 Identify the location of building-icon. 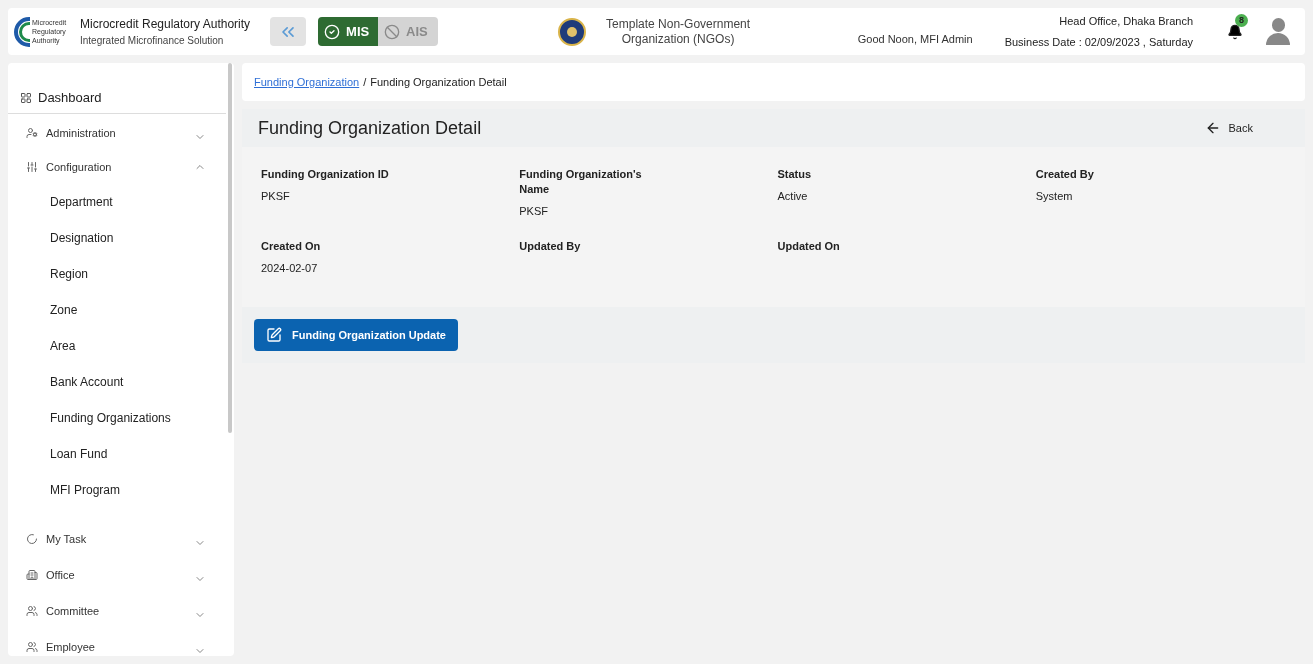
(32, 575).